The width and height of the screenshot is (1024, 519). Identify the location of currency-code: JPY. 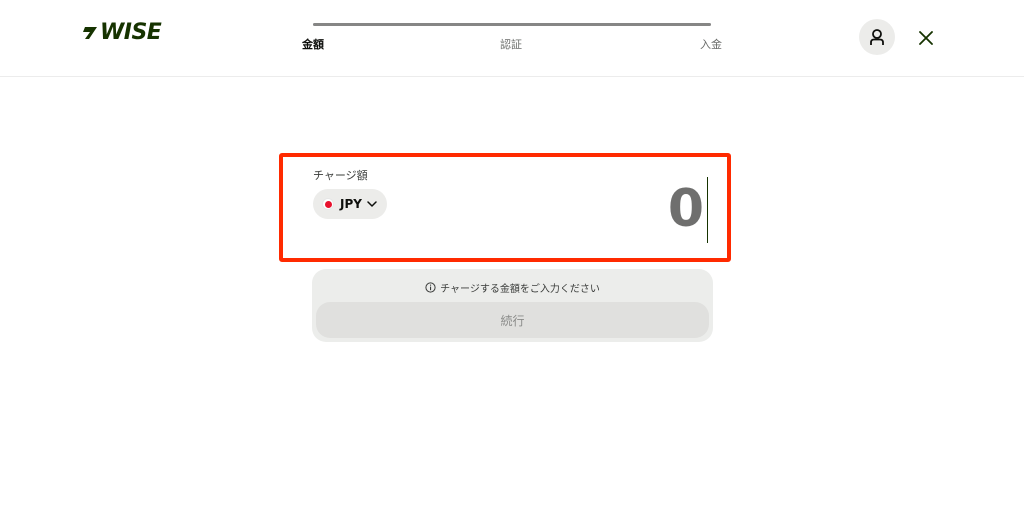
(351, 204).